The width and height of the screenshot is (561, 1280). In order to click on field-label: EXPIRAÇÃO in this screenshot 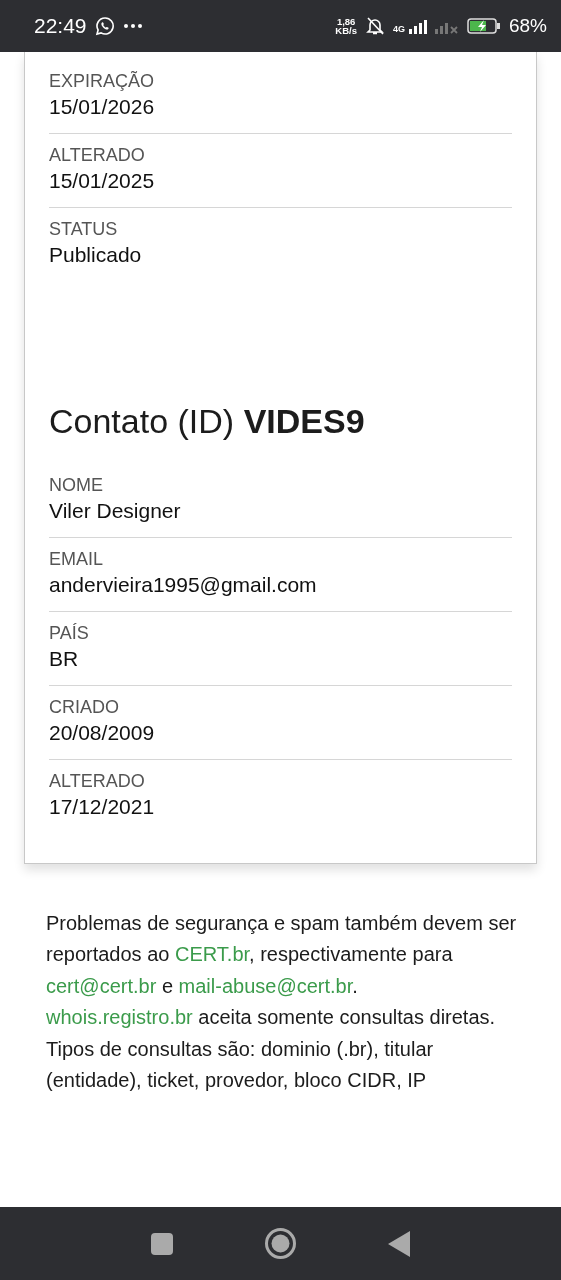, I will do `click(102, 81)`.